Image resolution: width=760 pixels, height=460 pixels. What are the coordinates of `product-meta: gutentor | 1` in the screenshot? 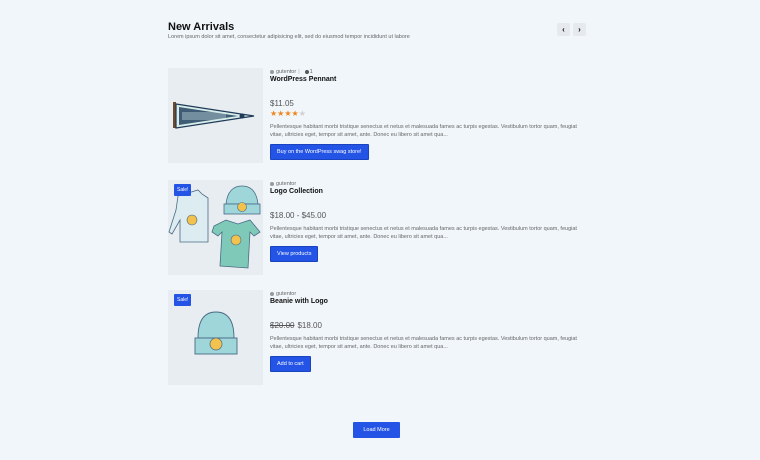 It's located at (429, 72).